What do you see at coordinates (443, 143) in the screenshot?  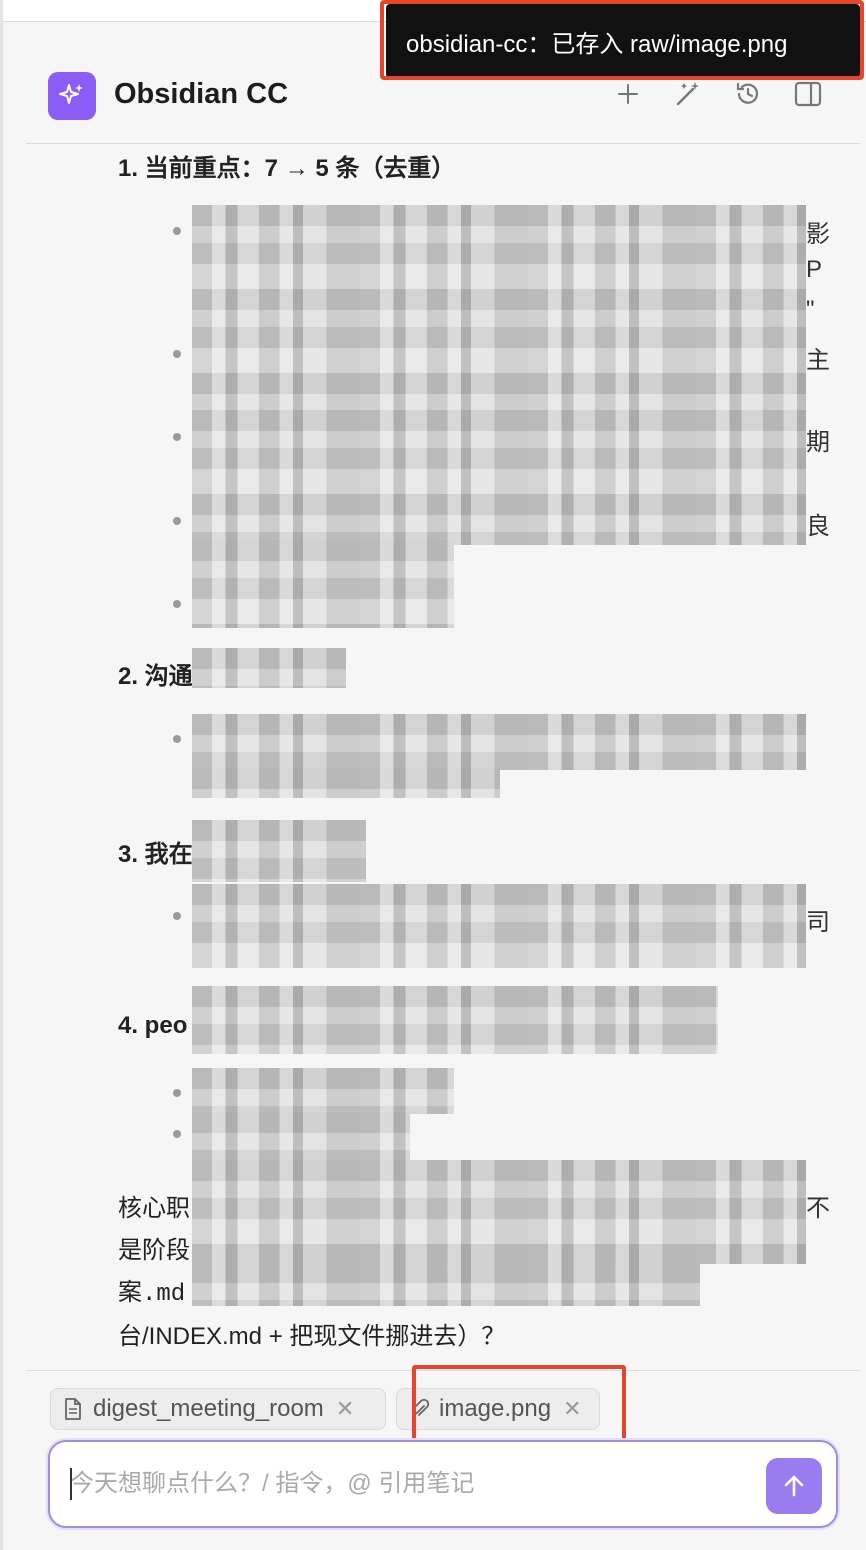 I see `header-divider` at bounding box center [443, 143].